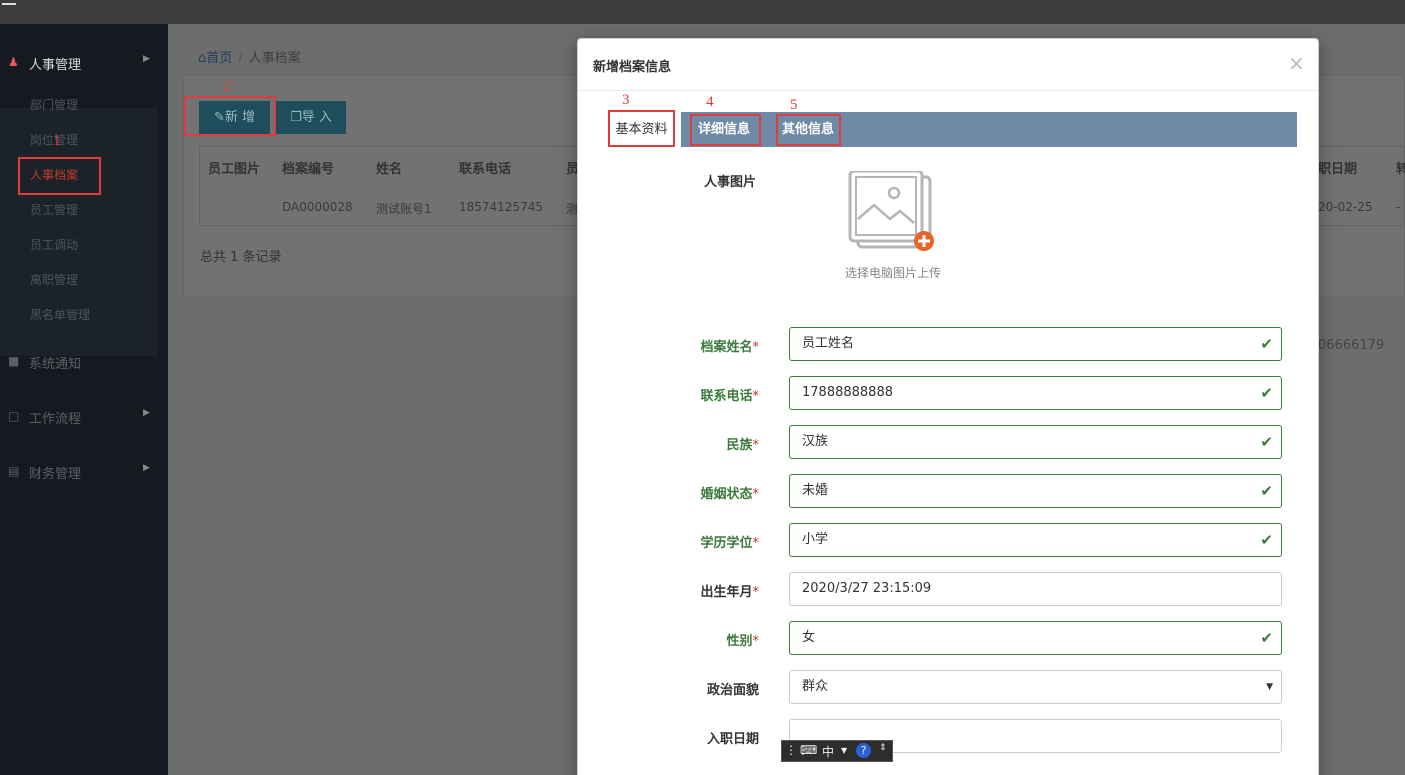  I want to click on th-name: 姓名, so click(389, 169).